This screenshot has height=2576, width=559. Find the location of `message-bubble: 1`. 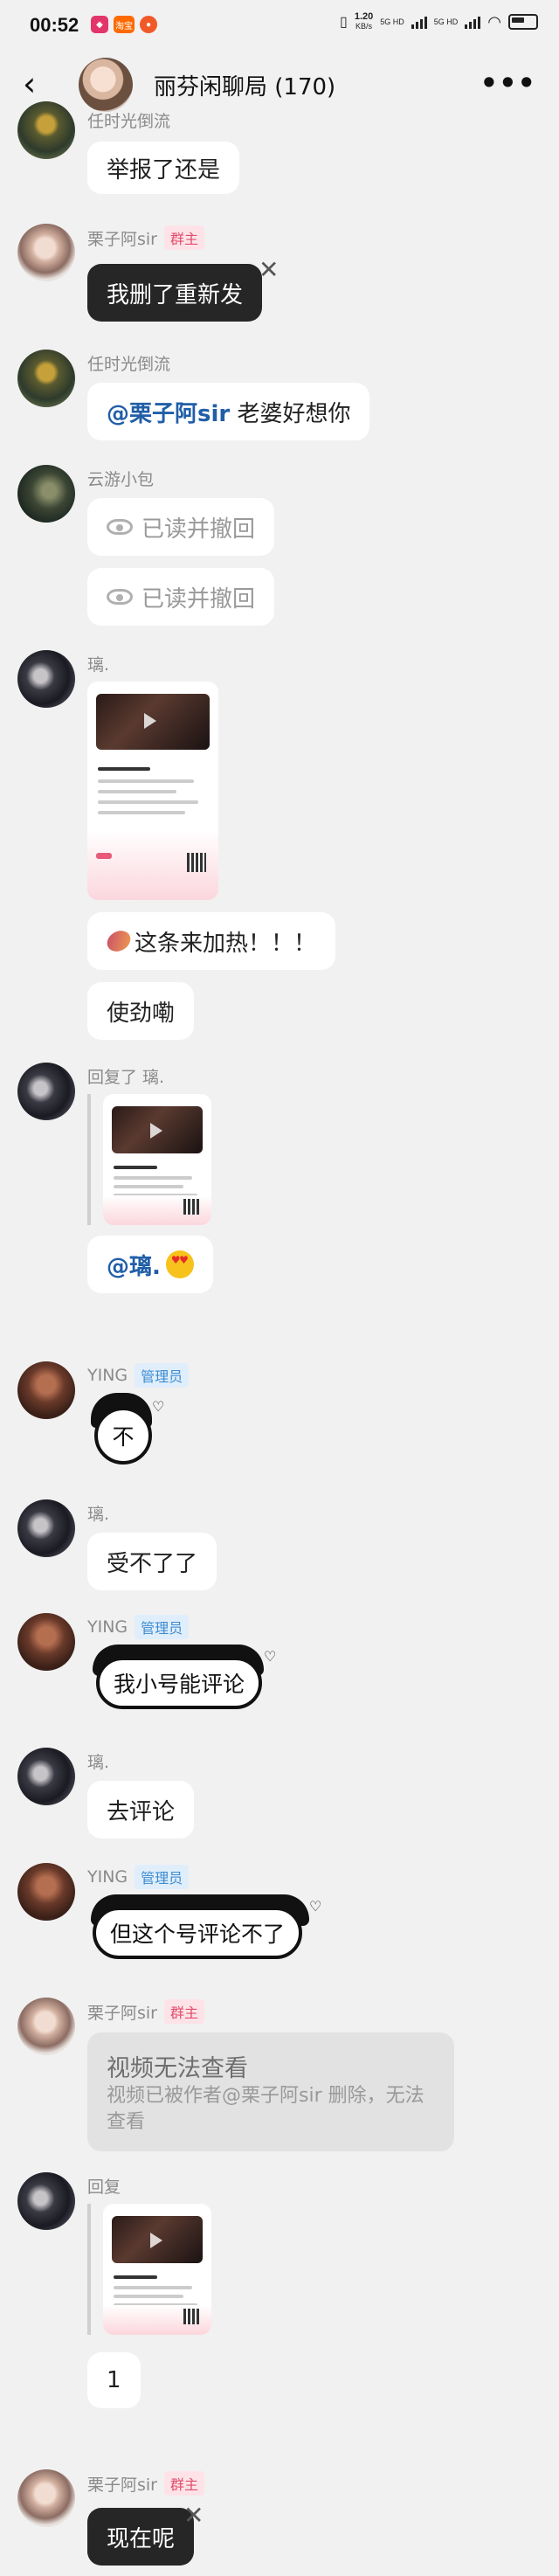

message-bubble: 1 is located at coordinates (114, 2380).